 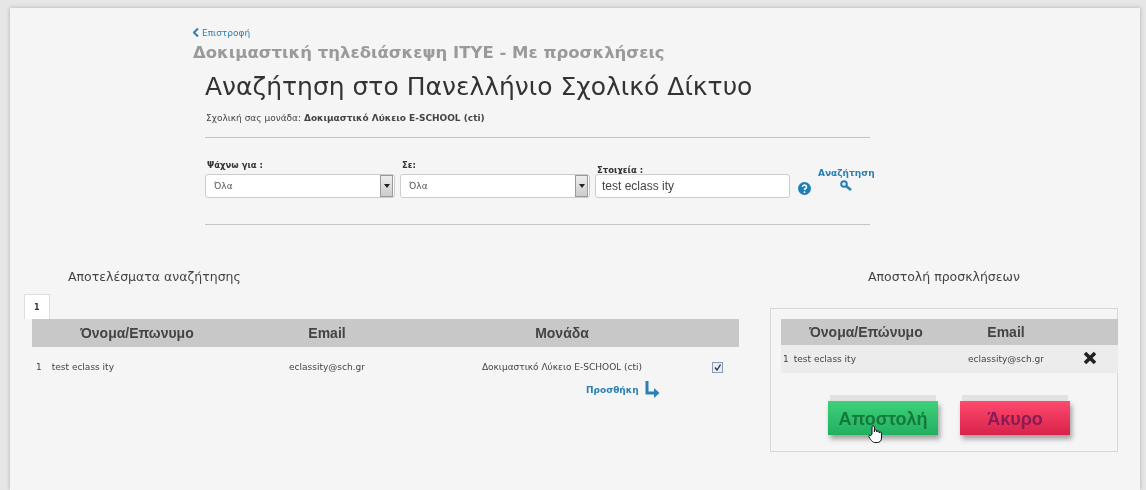 What do you see at coordinates (562, 333) in the screenshot?
I see `column-header: Μονάδα` at bounding box center [562, 333].